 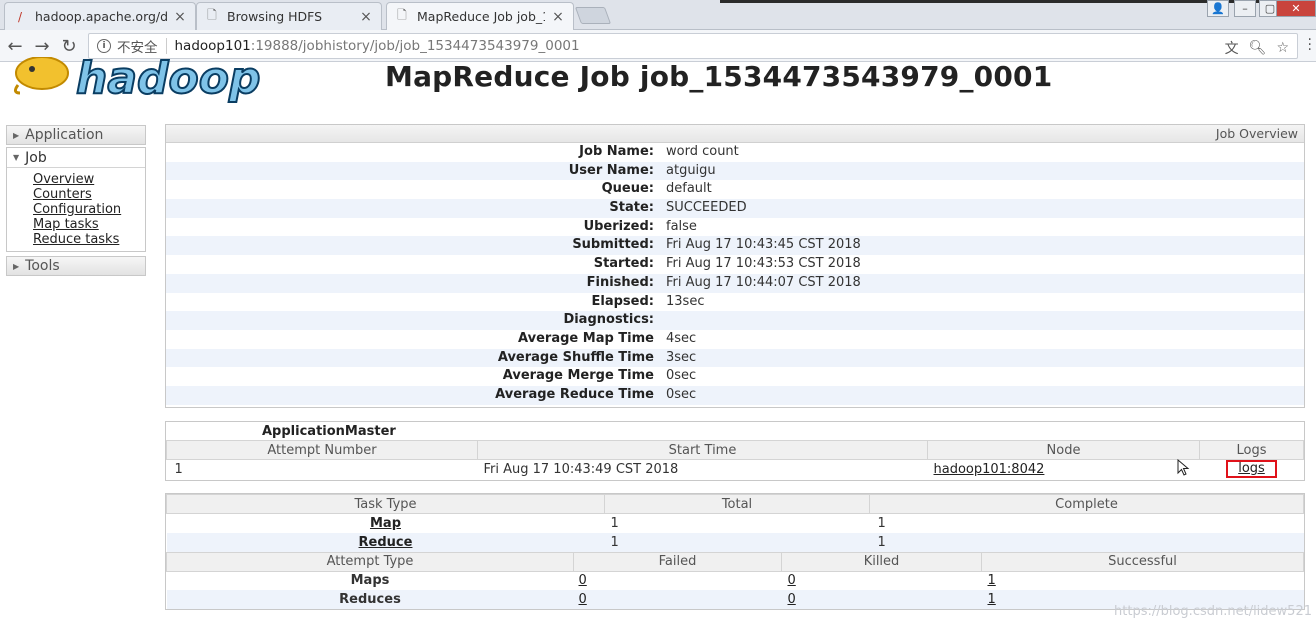 I want to click on overview-value: word count, so click(x=702, y=151).